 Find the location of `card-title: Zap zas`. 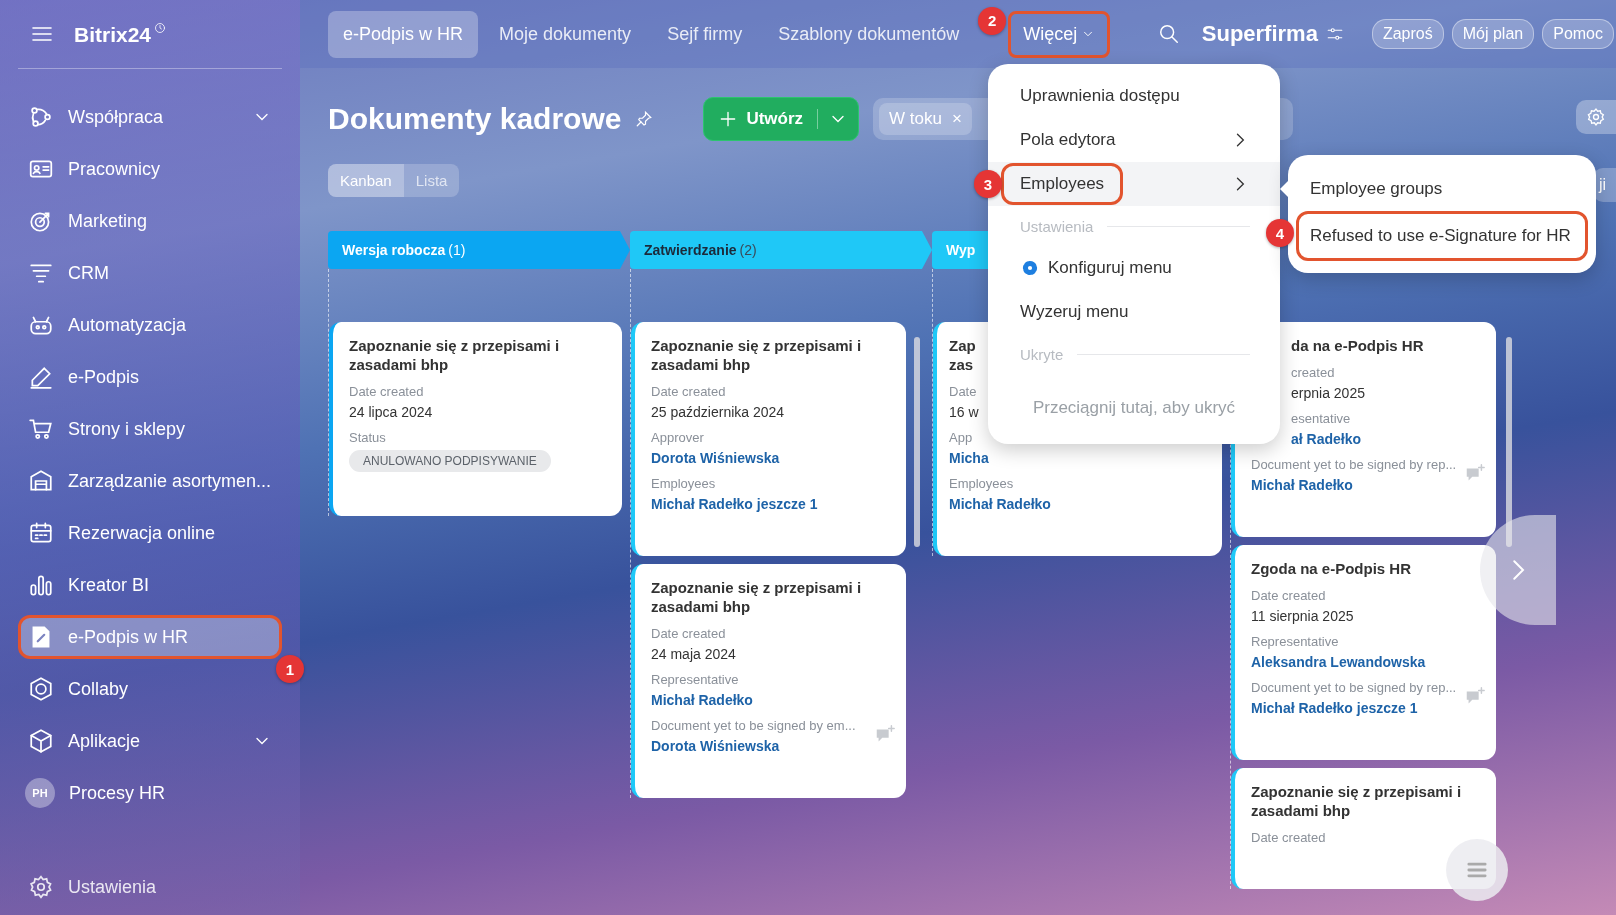

card-title: Zap zas is located at coordinates (962, 355).